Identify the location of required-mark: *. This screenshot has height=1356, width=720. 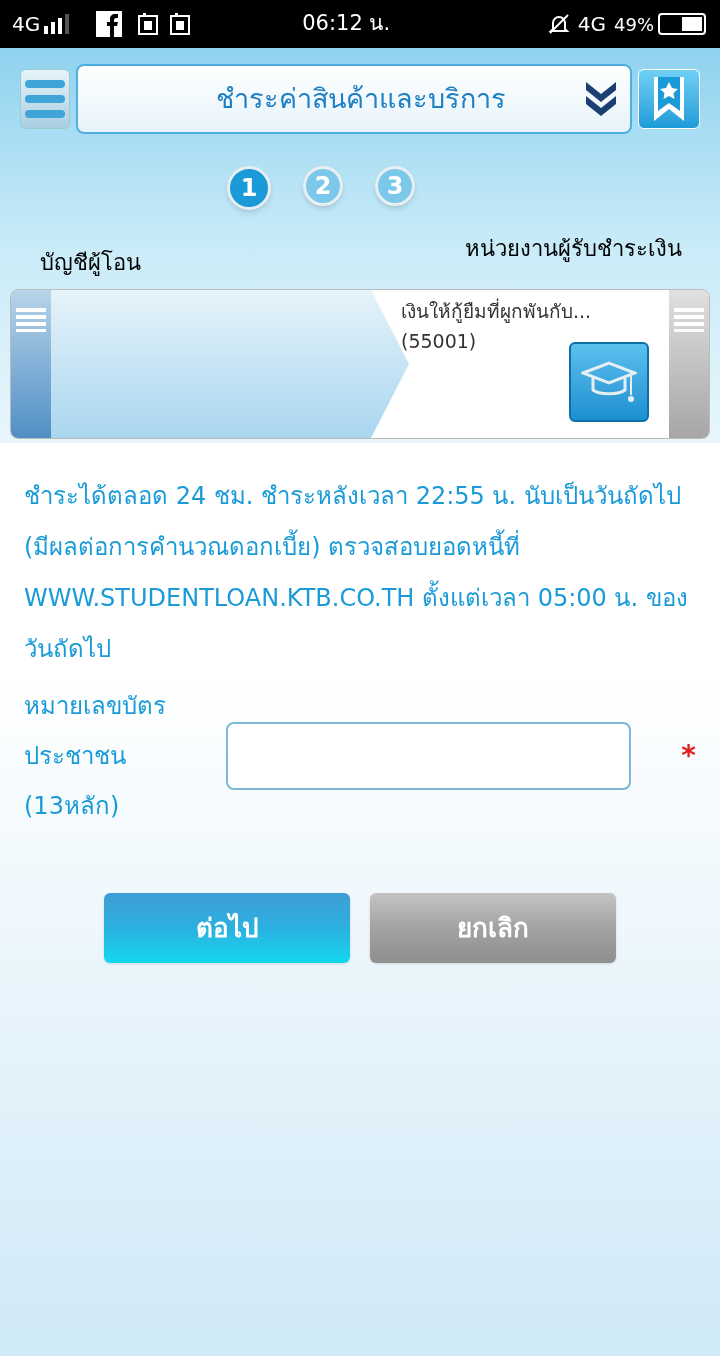
(688, 756).